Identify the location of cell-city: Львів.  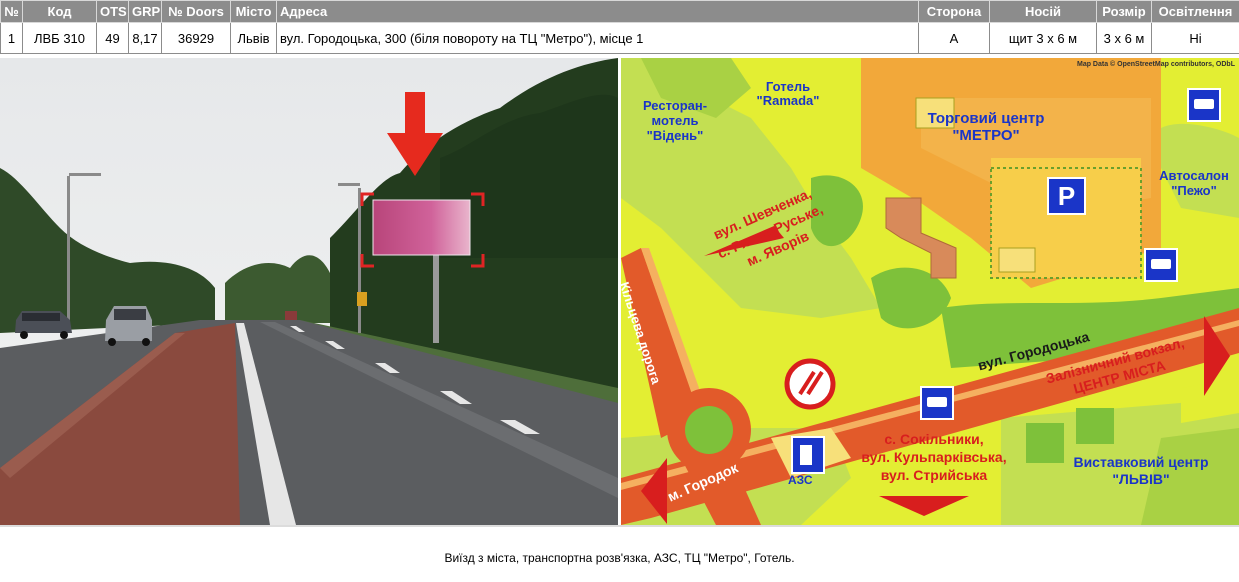
(253, 38).